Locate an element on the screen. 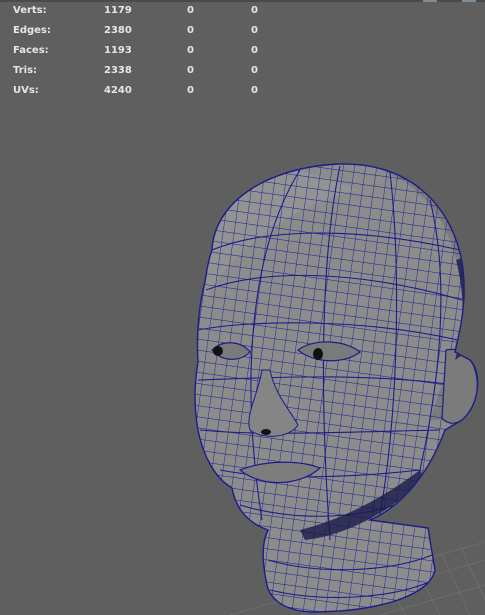 The width and height of the screenshot is (485, 615). hud-row-uvs: UVs: 4240 0 0 is located at coordinates (150, 92).